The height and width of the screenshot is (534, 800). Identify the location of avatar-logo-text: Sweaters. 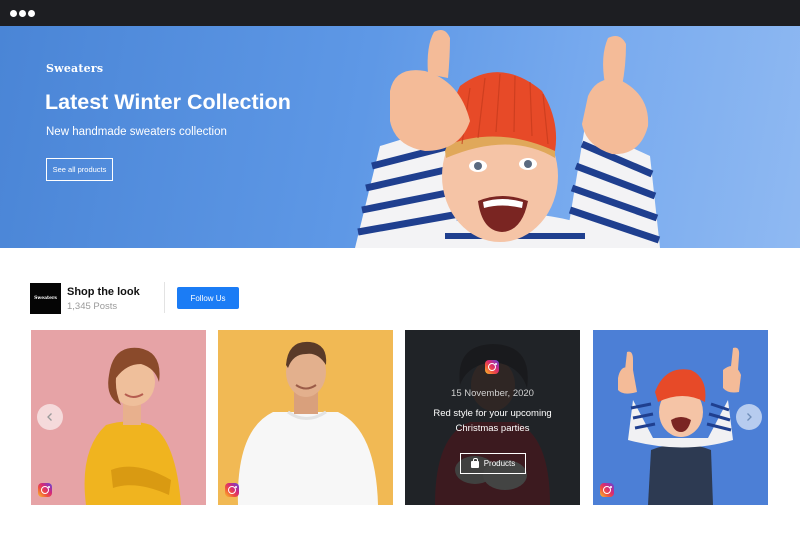
(45, 298).